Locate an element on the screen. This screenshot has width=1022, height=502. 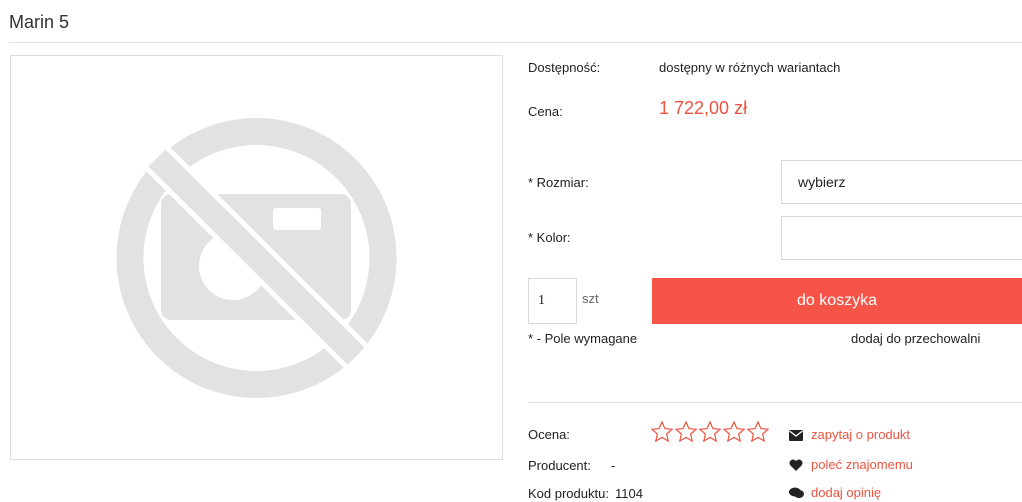
add-review-link: dodaj opinię is located at coordinates (846, 492).